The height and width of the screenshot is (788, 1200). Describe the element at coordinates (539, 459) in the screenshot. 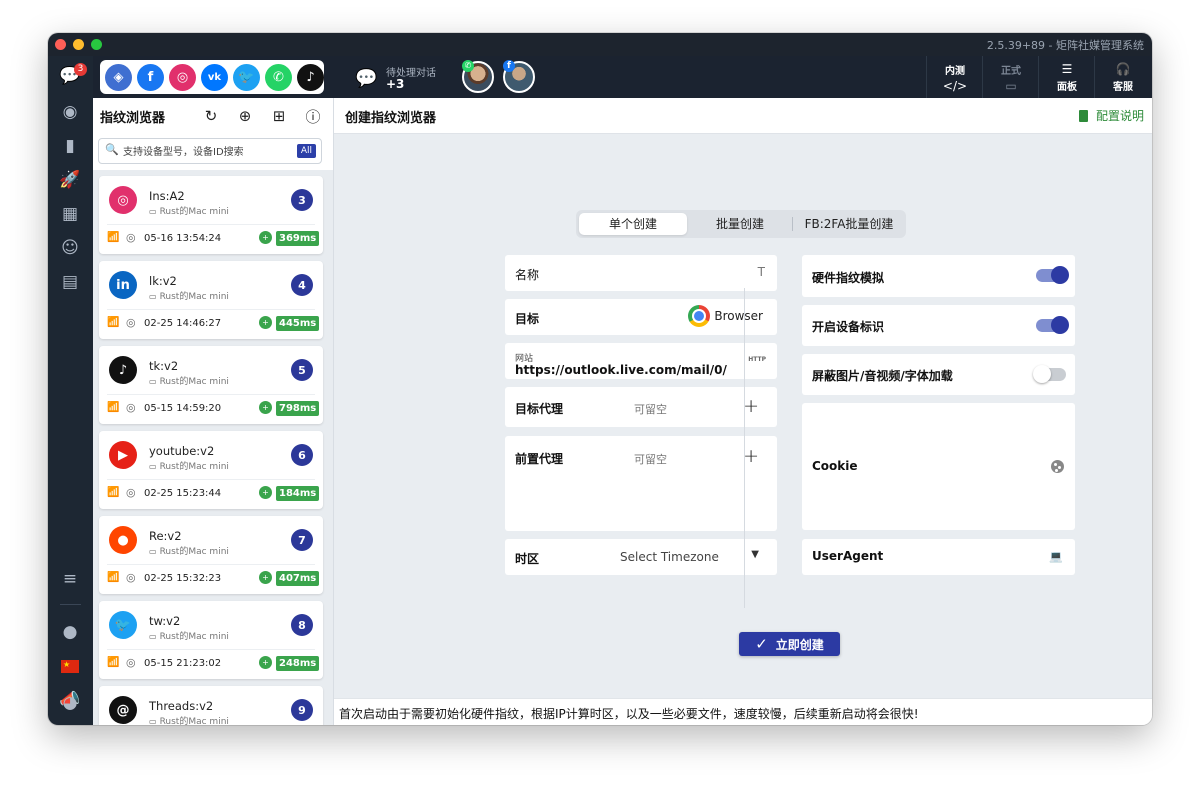

I see `pre-proxy-label: 前置代理` at that location.